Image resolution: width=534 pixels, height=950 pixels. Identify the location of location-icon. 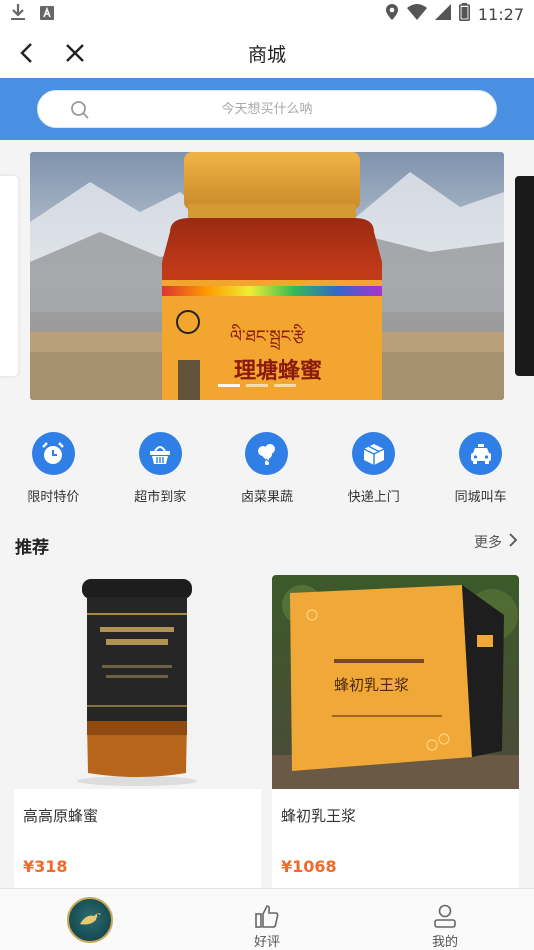
(392, 14).